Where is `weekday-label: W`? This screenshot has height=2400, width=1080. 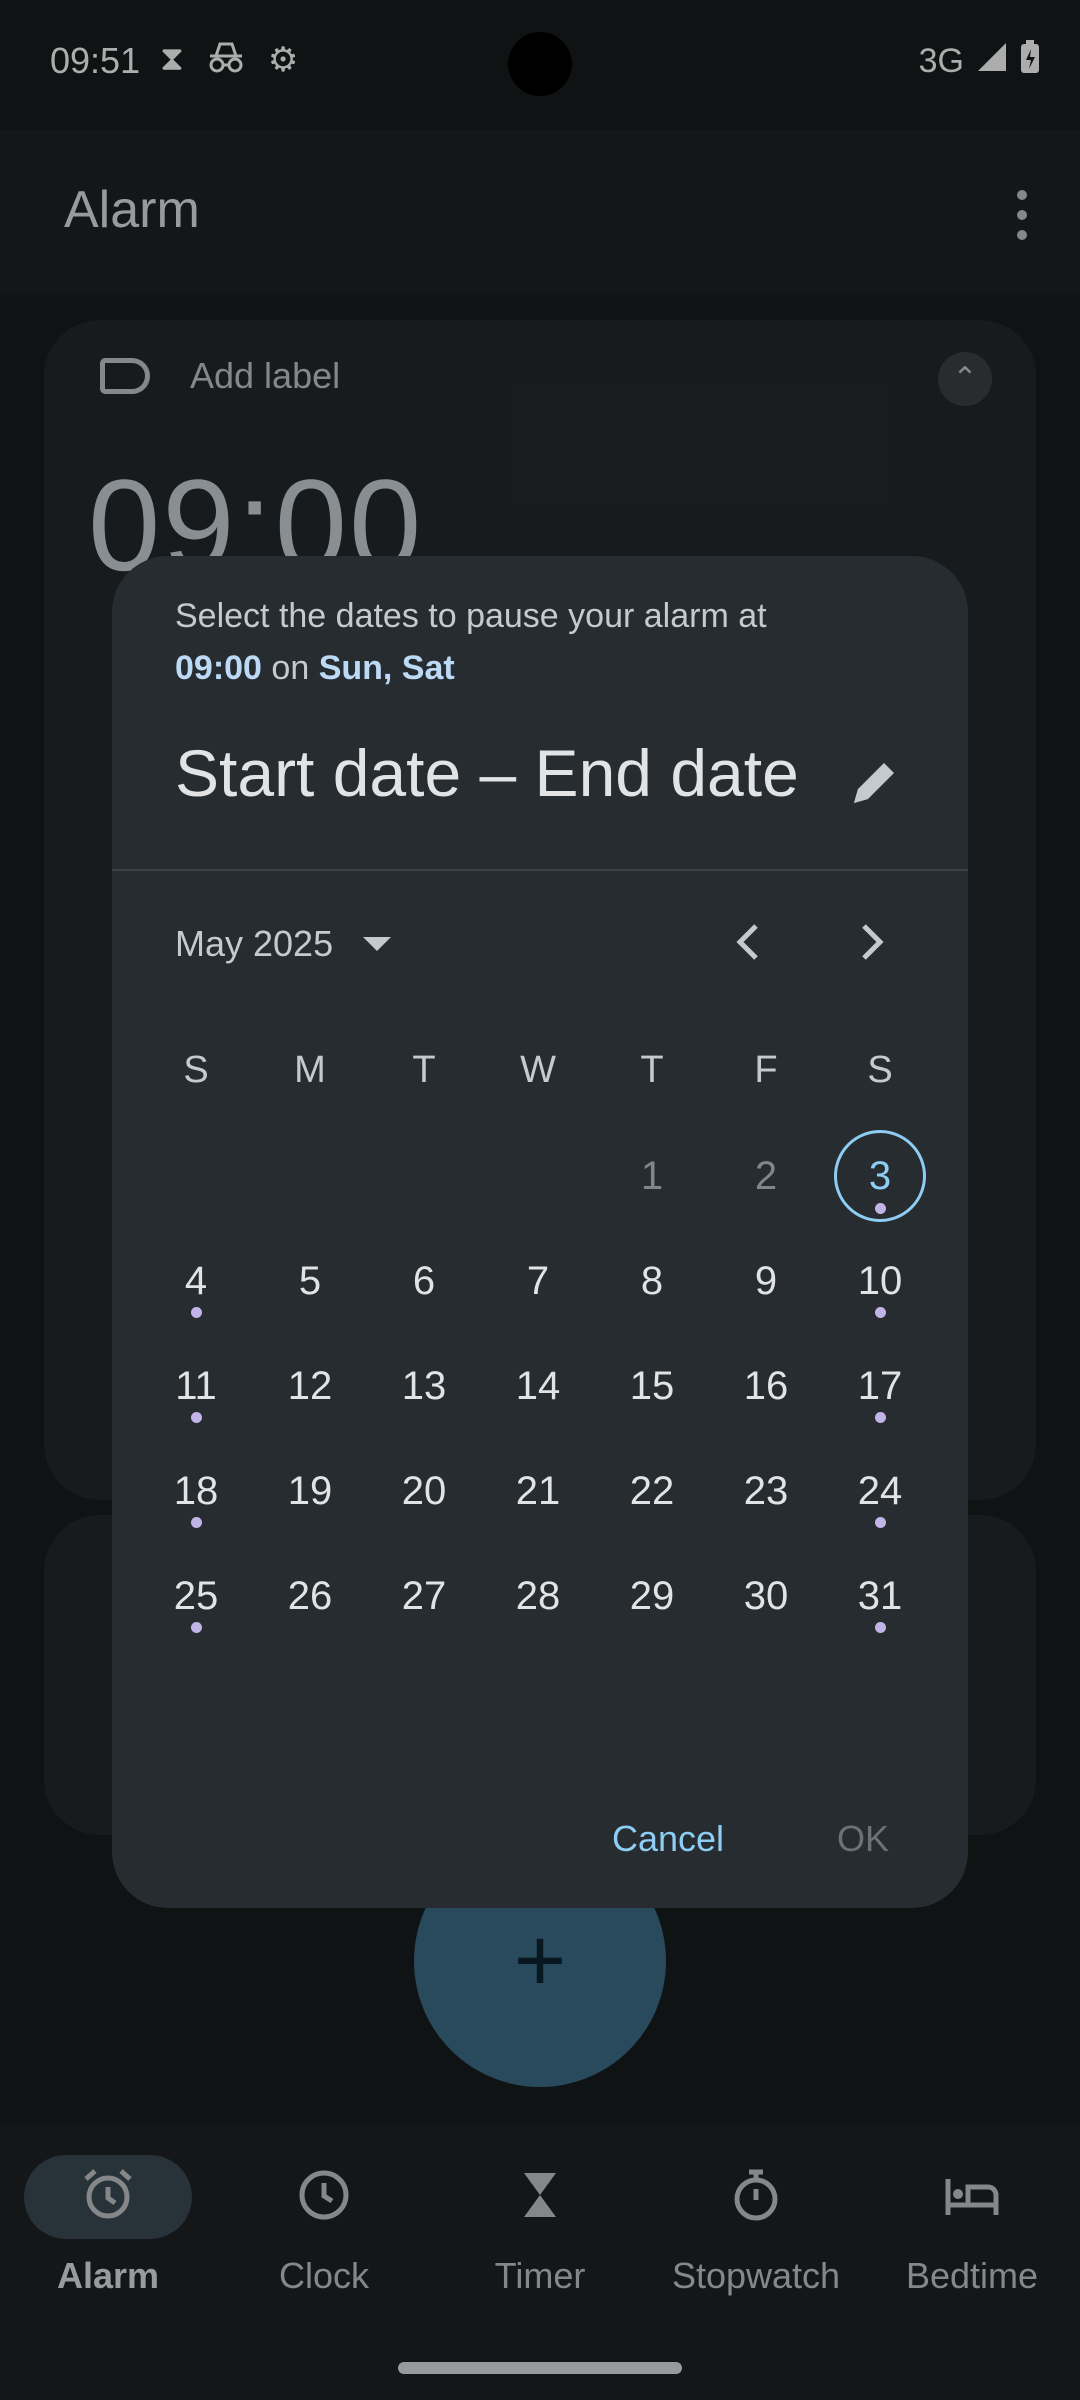
weekday-label: W is located at coordinates (538, 1070).